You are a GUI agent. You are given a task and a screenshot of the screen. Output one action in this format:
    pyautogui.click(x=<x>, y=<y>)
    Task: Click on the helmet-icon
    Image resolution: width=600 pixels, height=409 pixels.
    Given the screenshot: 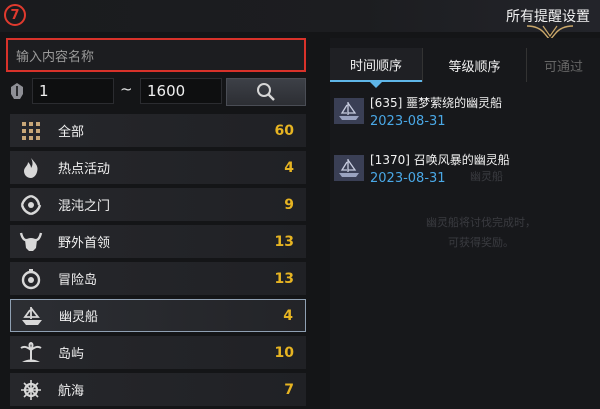 What is the action you would take?
    pyautogui.click(x=17, y=91)
    